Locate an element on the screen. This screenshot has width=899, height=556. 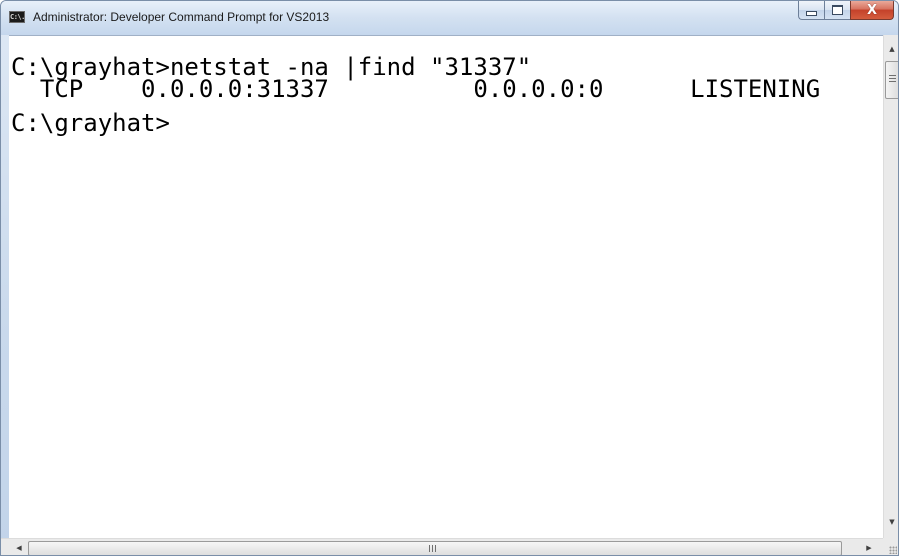
resize-grip-icon is located at coordinates (890, 546).